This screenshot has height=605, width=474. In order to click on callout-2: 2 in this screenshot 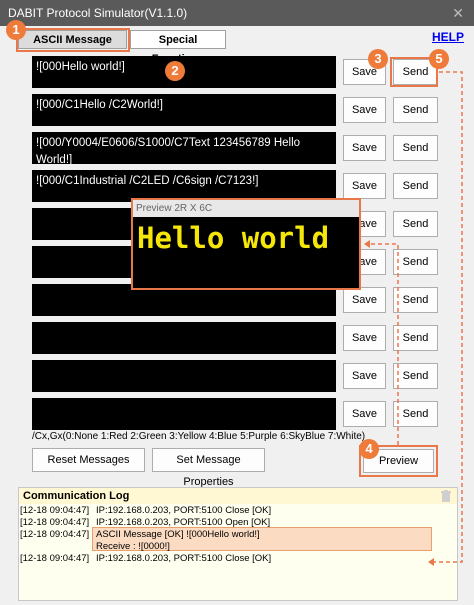, I will do `click(175, 71)`.